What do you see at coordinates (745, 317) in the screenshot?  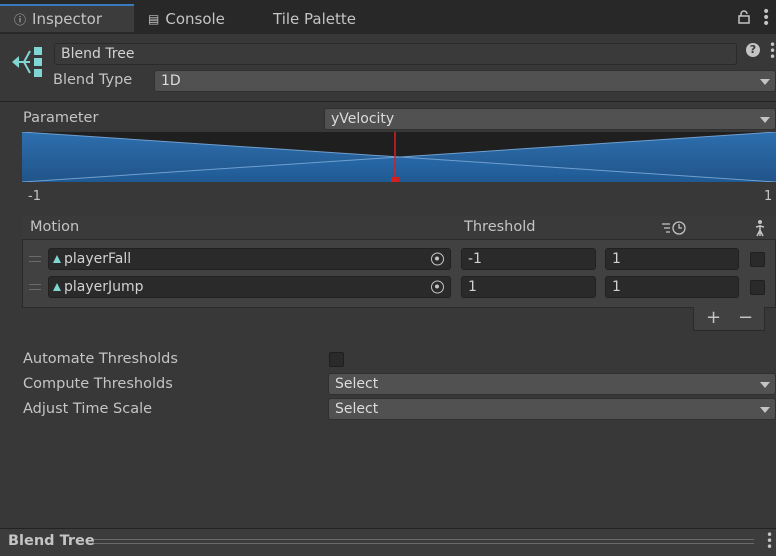 I see `remove-motion-button: −` at bounding box center [745, 317].